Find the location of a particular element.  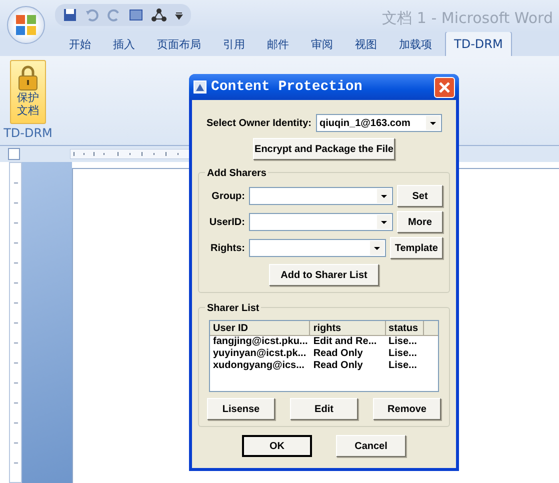

ribbon-tab: 插入 is located at coordinates (124, 44).